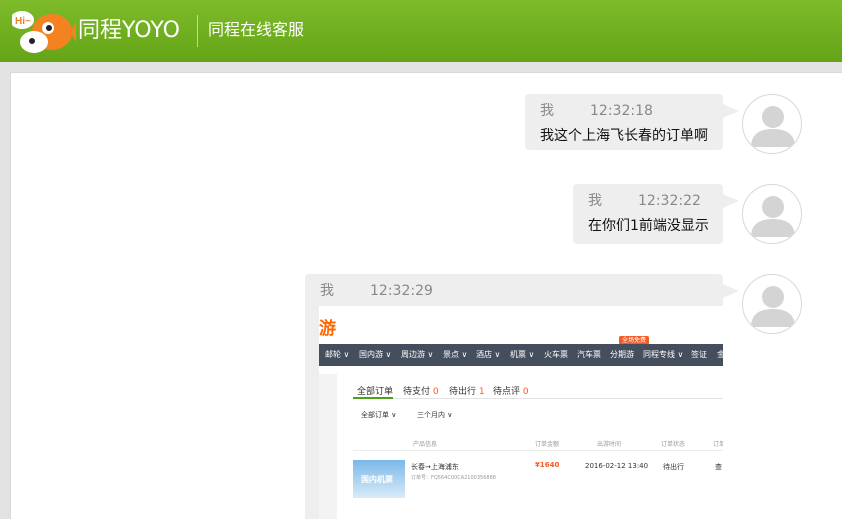 Image resolution: width=842 pixels, height=519 pixels. Describe the element at coordinates (453, 478) in the screenshot. I see `order-number: 订单号：FQ564C00CA2100356888` at that location.